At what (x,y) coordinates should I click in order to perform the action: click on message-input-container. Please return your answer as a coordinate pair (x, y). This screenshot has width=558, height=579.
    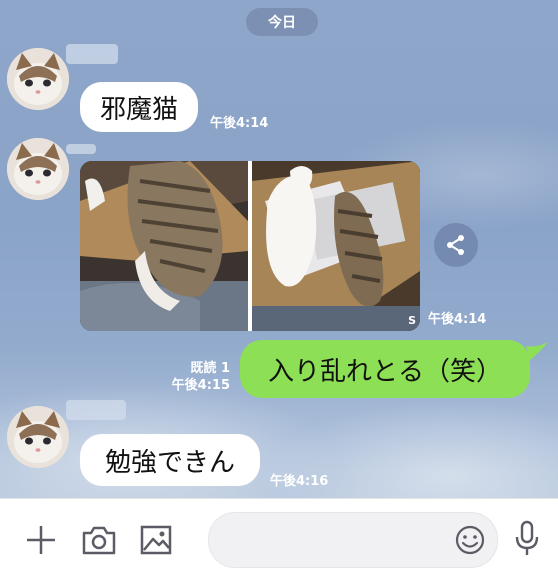
    Looking at the image, I should click on (353, 540).